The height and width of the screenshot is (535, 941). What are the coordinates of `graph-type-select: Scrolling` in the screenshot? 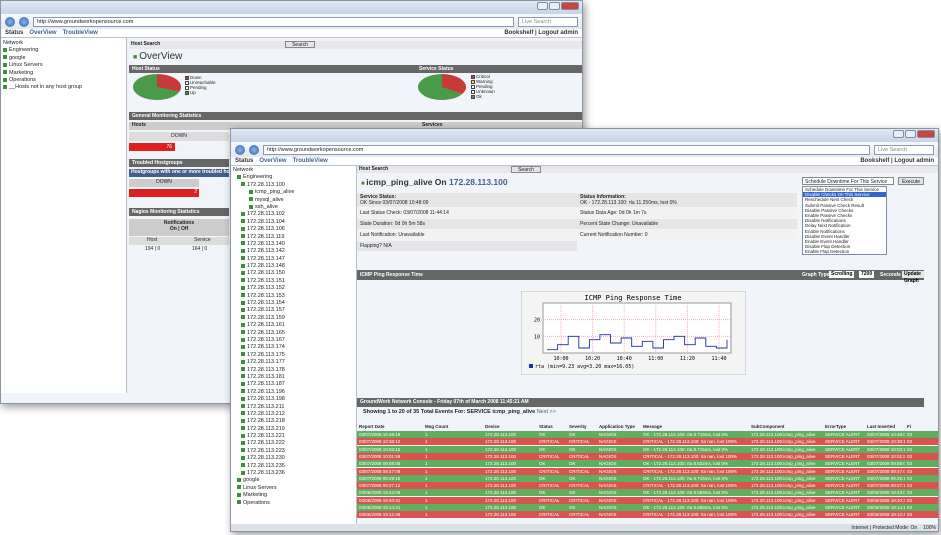 It's located at (842, 274).